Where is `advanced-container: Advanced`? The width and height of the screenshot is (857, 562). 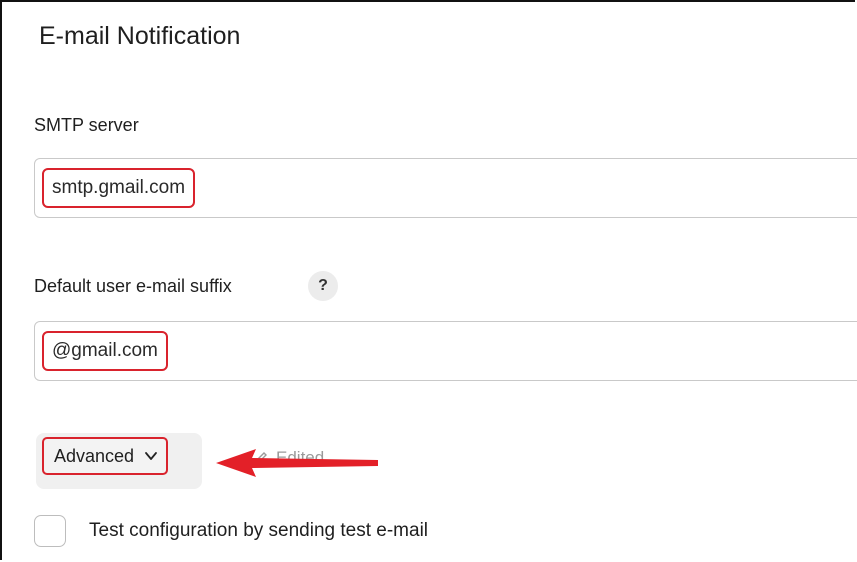 advanced-container: Advanced is located at coordinates (119, 461).